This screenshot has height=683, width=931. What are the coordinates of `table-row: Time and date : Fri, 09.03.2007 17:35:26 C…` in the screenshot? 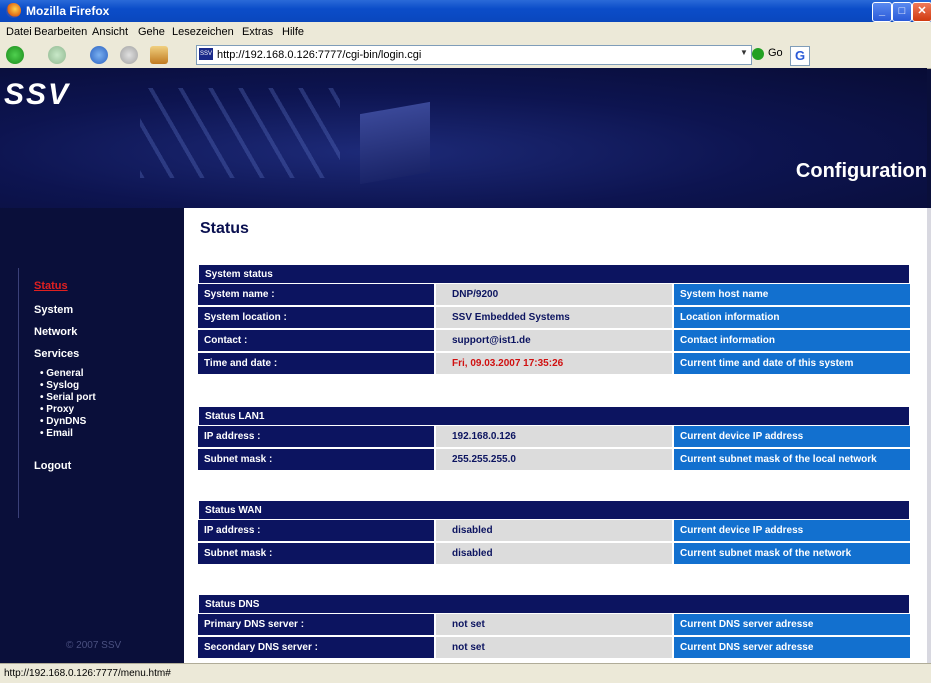 It's located at (554, 364).